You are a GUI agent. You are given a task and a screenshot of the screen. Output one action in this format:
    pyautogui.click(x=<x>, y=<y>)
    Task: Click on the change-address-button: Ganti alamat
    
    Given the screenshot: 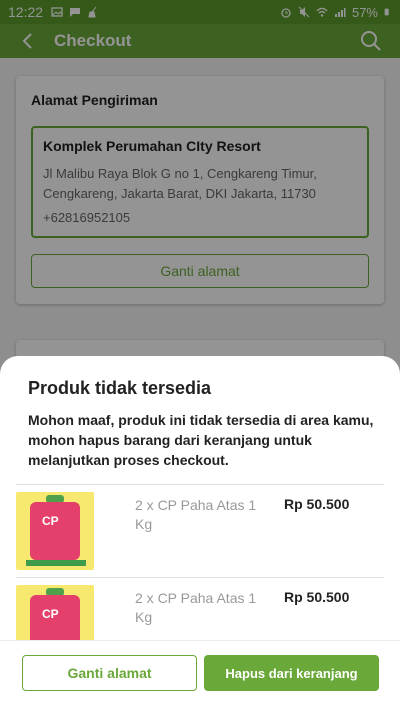 What is the action you would take?
    pyautogui.click(x=109, y=673)
    